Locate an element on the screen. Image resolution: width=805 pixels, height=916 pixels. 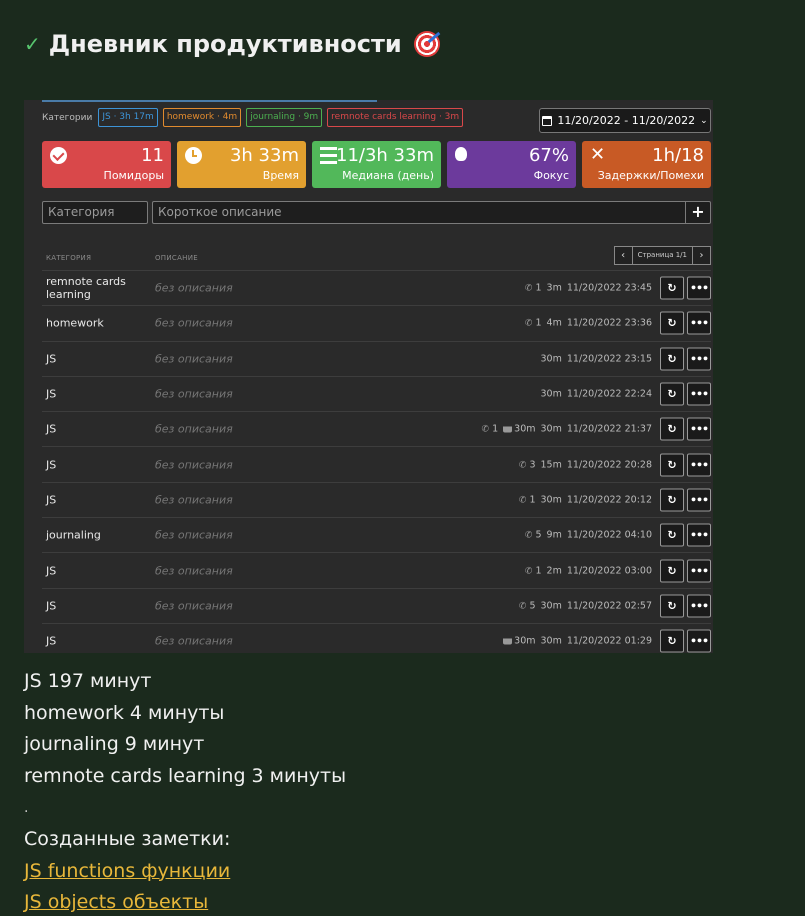
note-link: JS objects объекты is located at coordinates (116, 902).